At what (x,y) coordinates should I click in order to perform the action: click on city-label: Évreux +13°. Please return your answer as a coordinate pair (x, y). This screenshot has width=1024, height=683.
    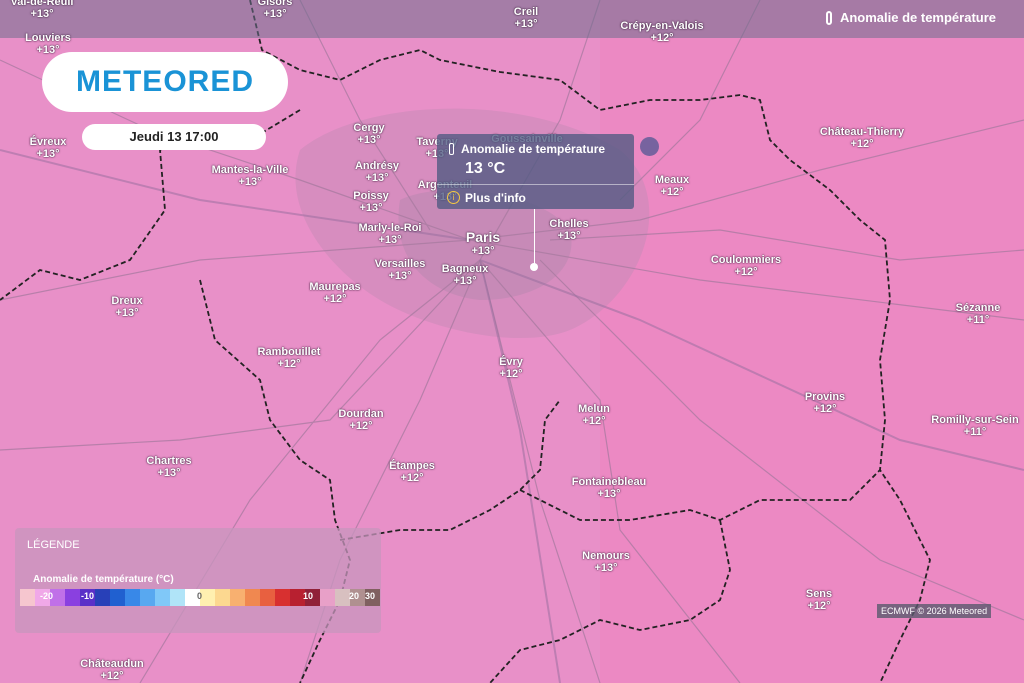
    Looking at the image, I should click on (48, 148).